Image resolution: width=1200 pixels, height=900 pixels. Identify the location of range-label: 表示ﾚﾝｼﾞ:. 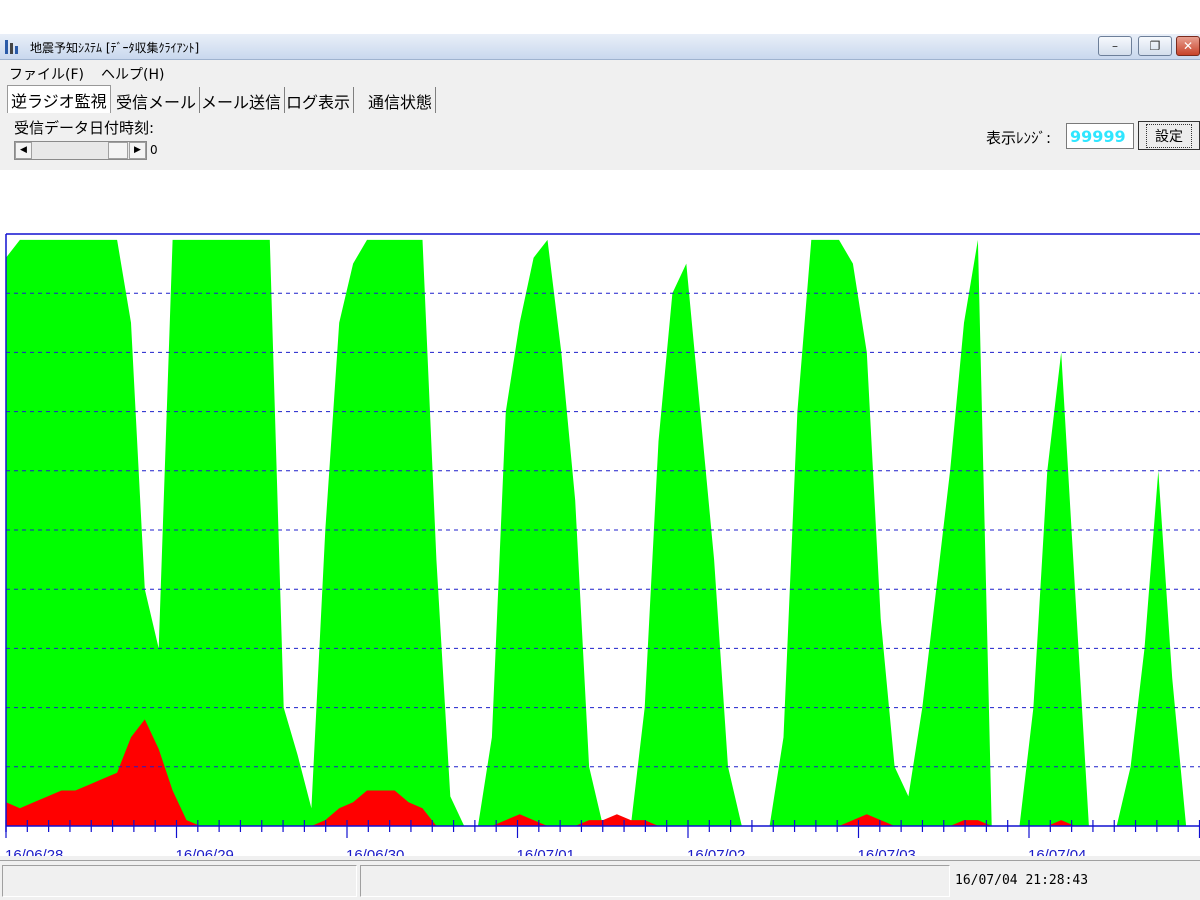
(1019, 138).